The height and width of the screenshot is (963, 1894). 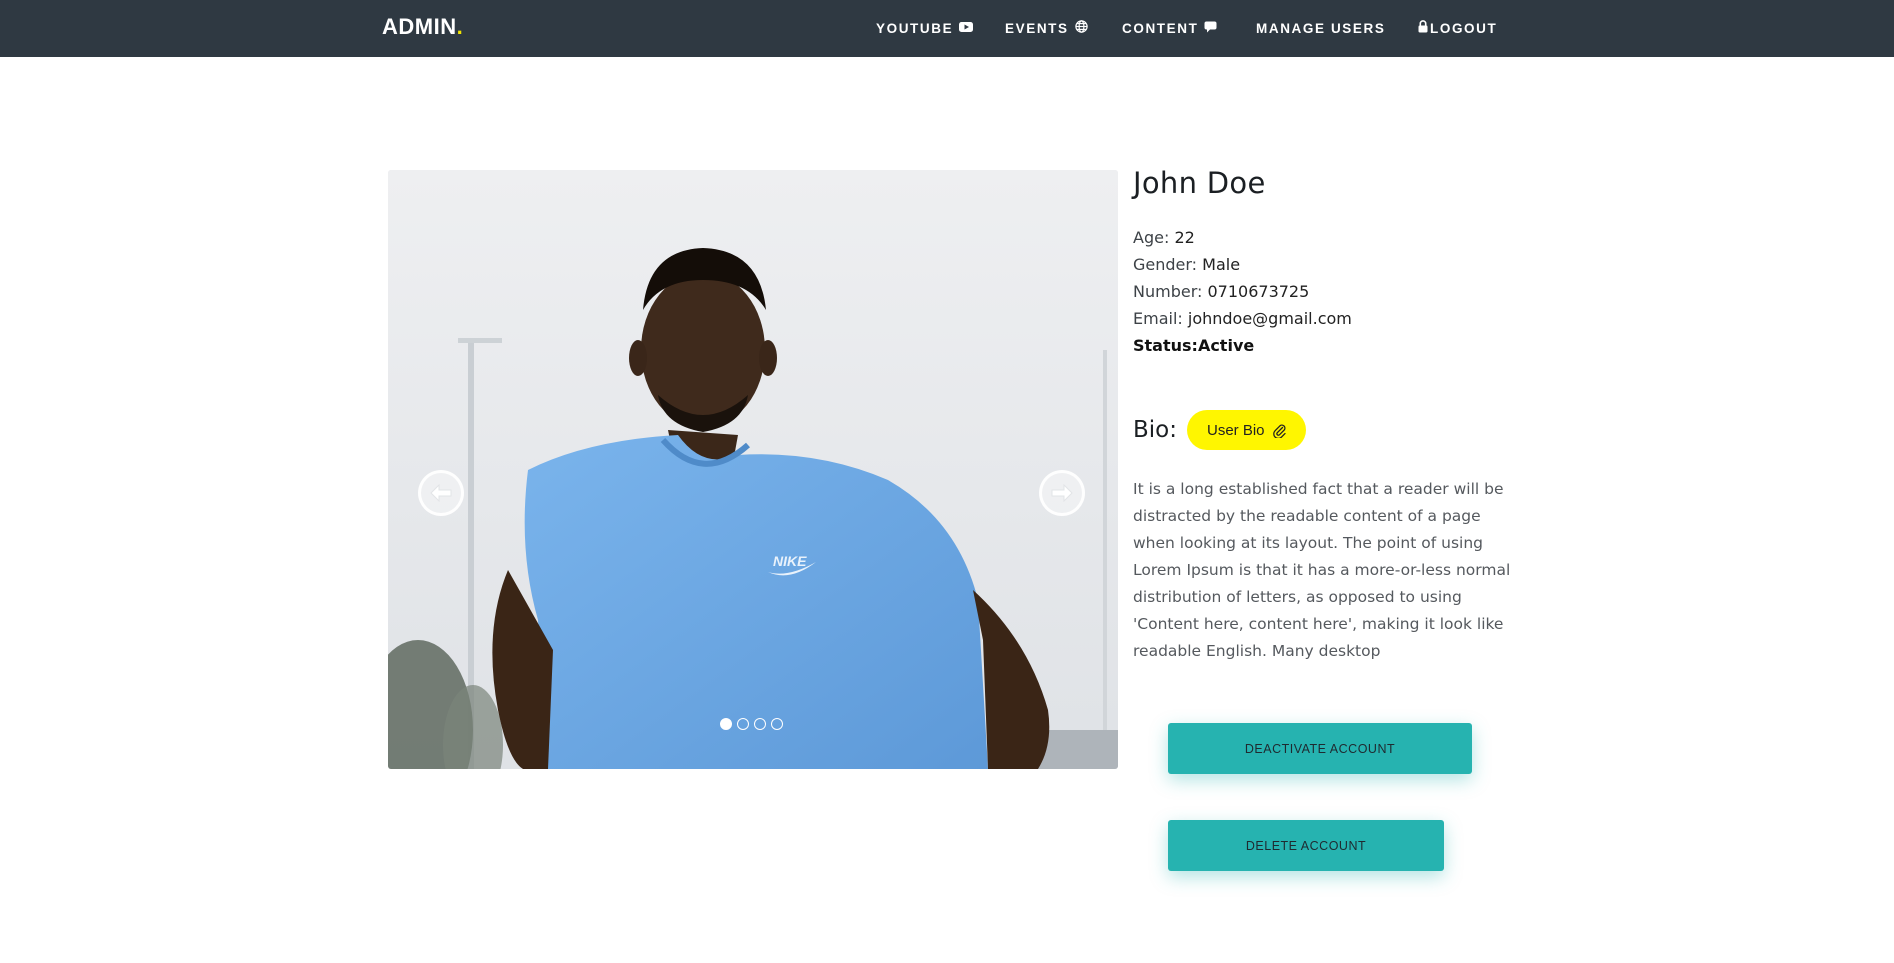 What do you see at coordinates (1279, 430) in the screenshot?
I see `paperclip-icon` at bounding box center [1279, 430].